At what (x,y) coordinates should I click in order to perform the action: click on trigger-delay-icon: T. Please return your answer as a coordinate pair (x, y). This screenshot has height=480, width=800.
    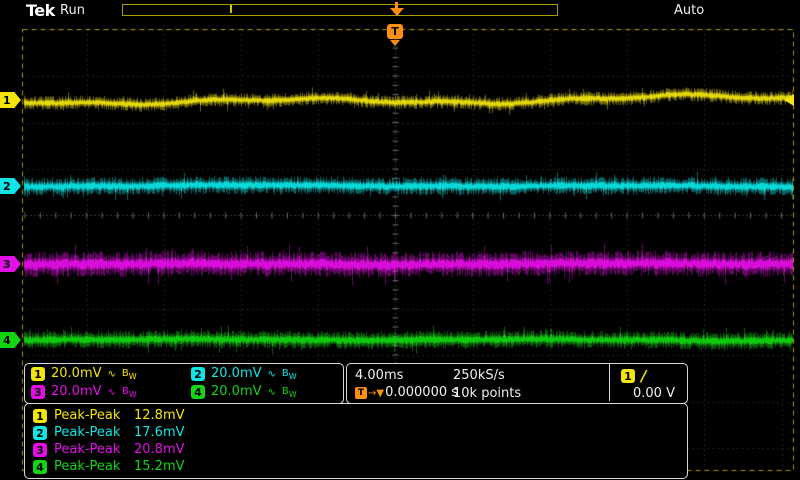
    Looking at the image, I should click on (361, 393).